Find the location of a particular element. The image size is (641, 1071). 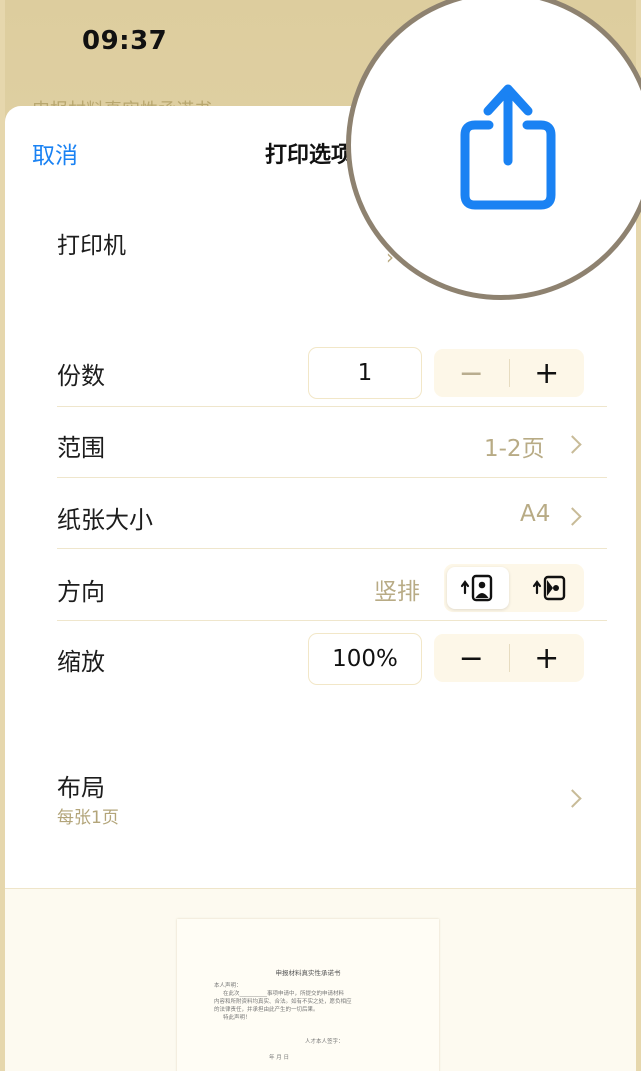

layout-sub-value: 每张1页 is located at coordinates (88, 818).